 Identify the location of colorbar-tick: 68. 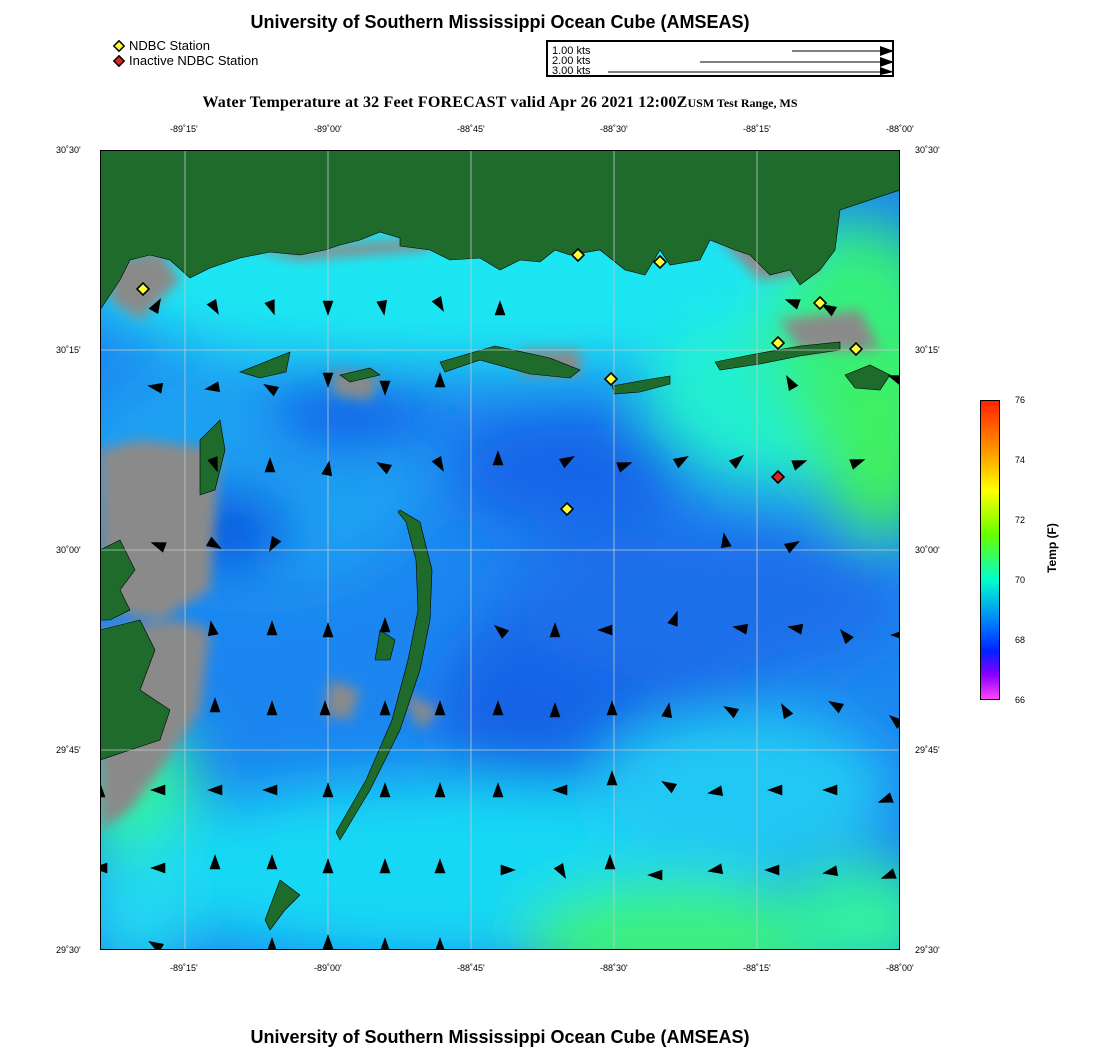
(1020, 640).